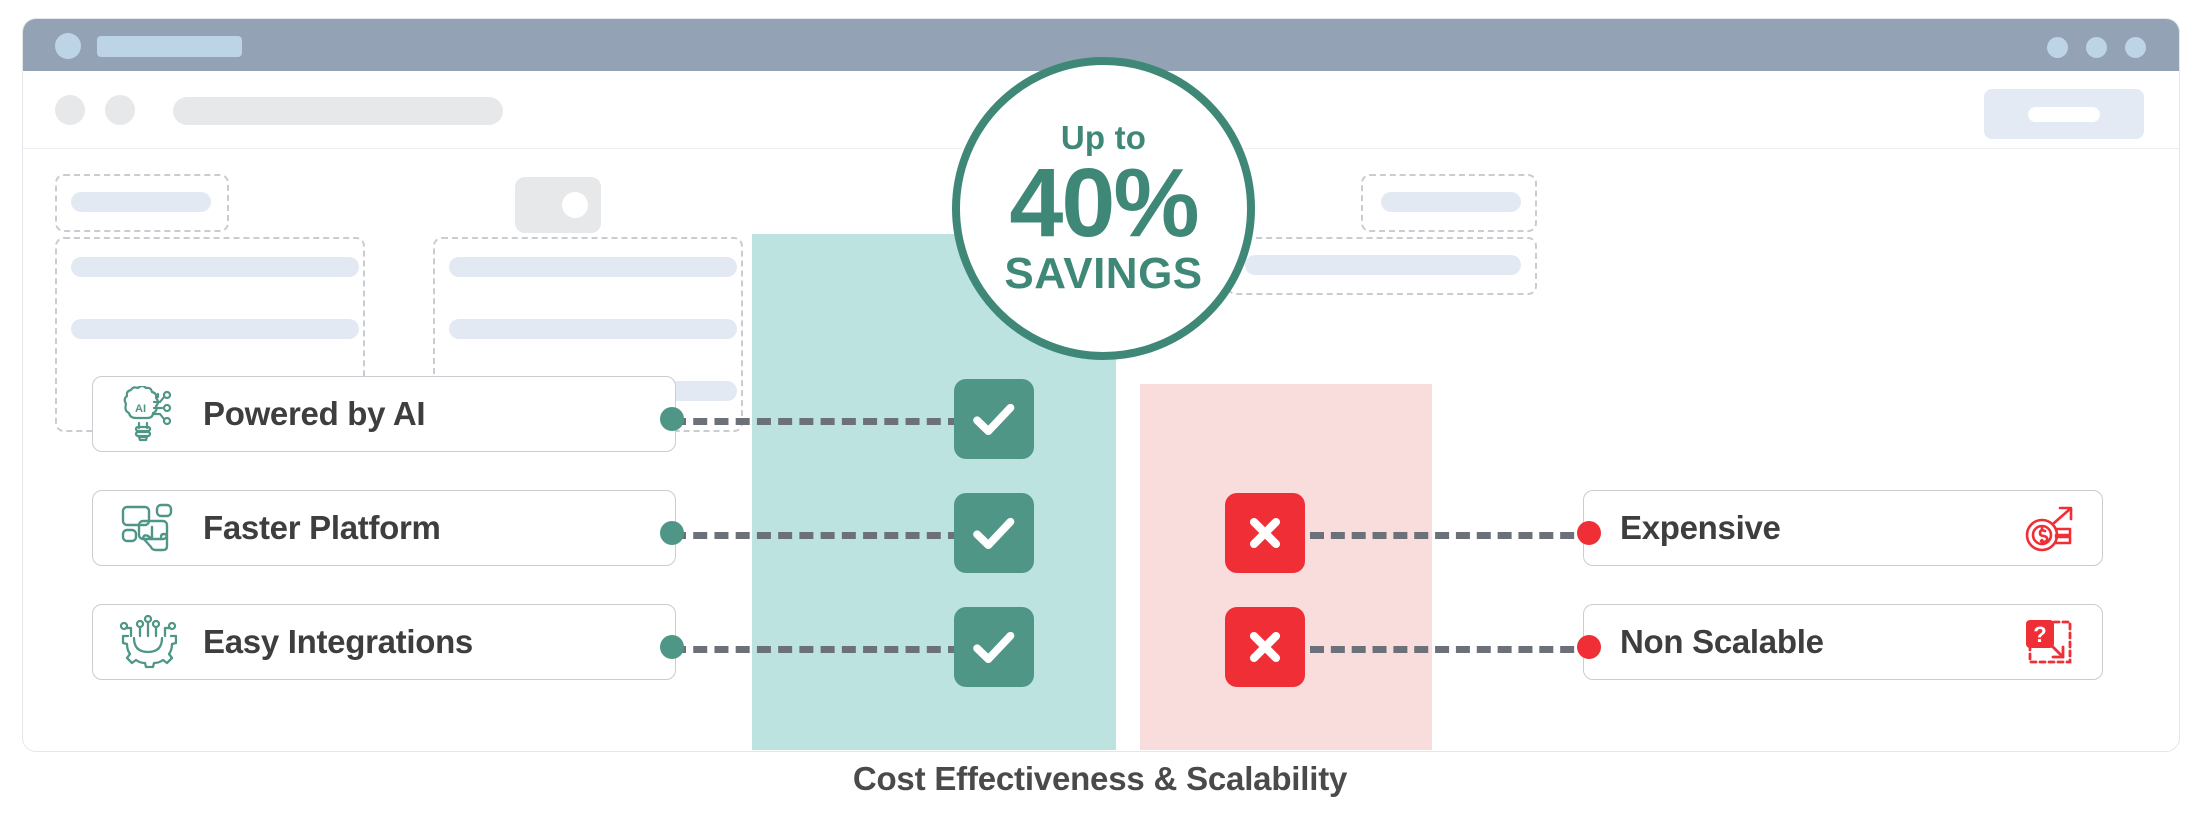 The image size is (2200, 813). What do you see at coordinates (148, 414) in the screenshot?
I see `ai-bulb-icon: AI` at bounding box center [148, 414].